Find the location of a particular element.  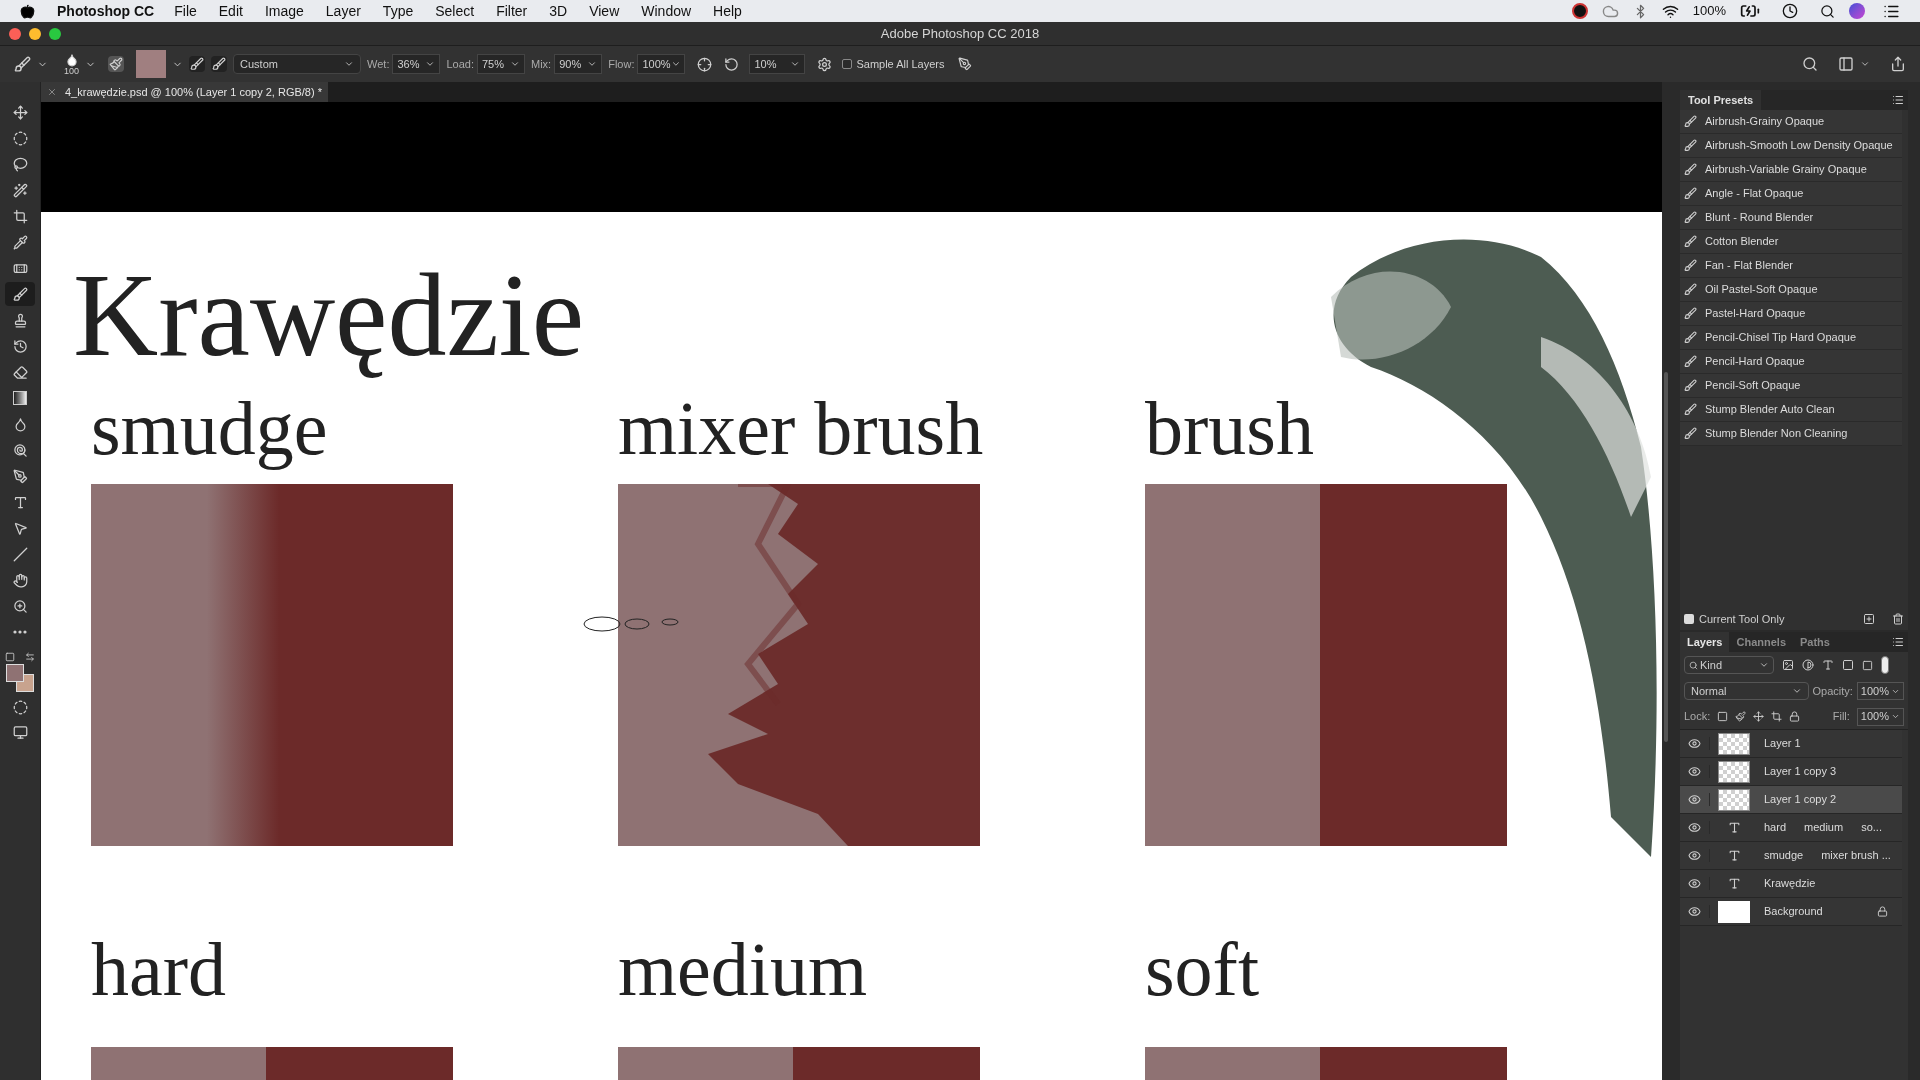

tool-preset-item: Pencil-Soft Opaque is located at coordinates (1791, 386).